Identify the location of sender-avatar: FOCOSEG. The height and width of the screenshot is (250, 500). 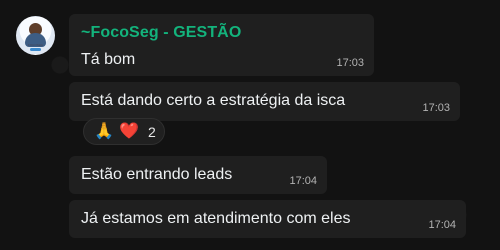
(35, 35).